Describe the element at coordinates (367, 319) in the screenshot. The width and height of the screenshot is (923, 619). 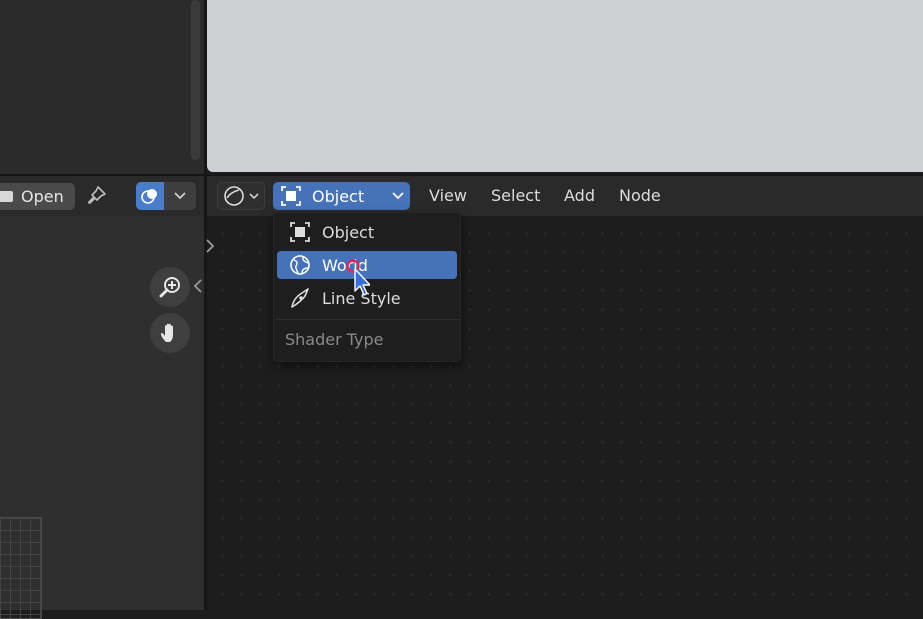
I see `menu-separator` at that location.